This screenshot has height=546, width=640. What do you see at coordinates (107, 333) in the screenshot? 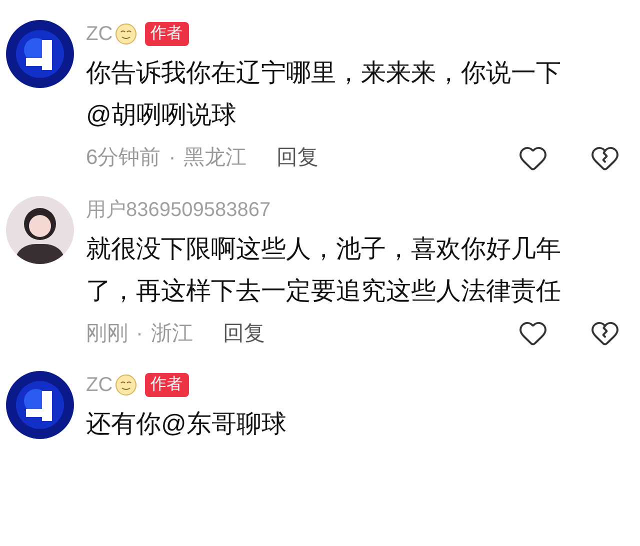
I see `comment-time: 刚刚` at bounding box center [107, 333].